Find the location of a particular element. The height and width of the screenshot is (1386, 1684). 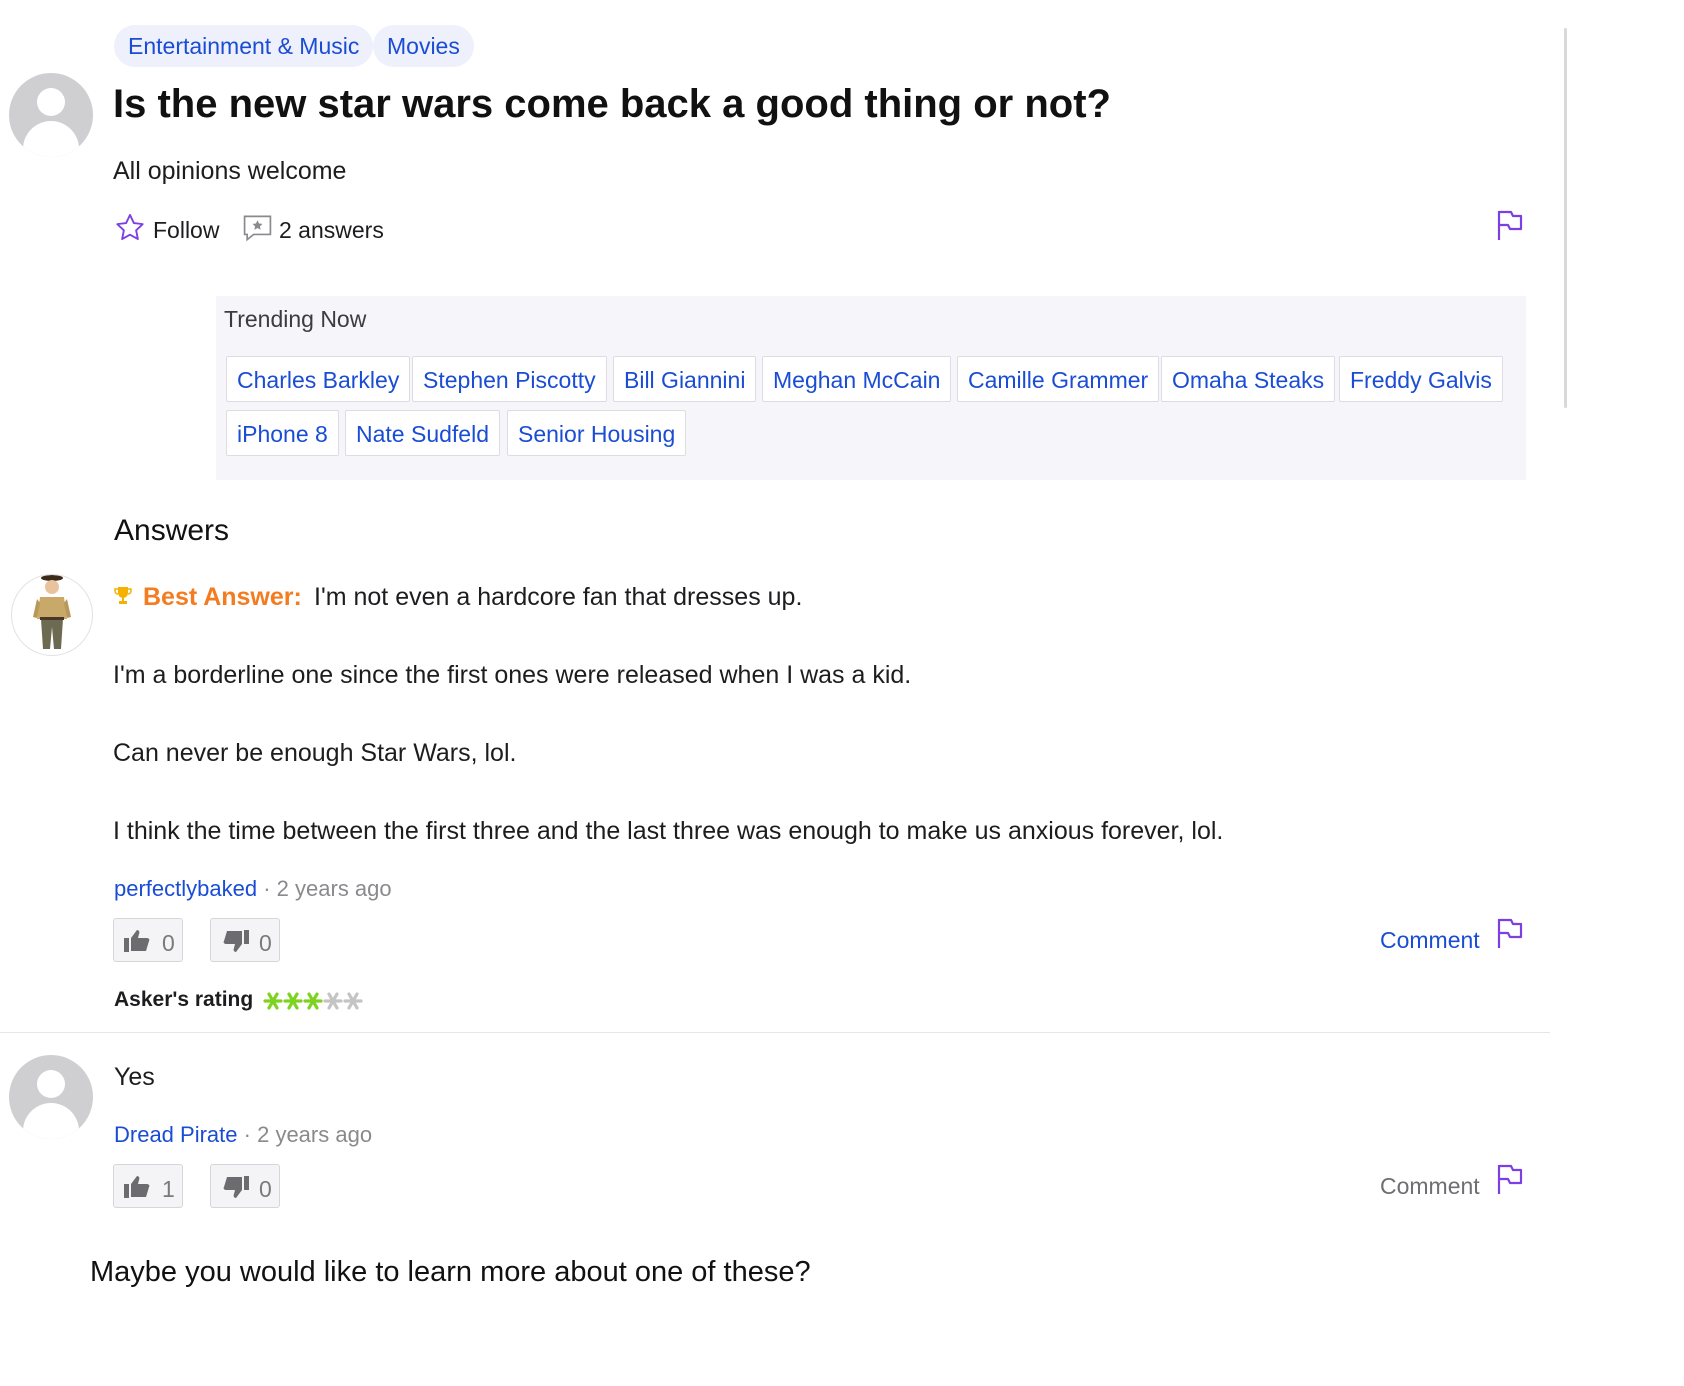

character-avatar-image is located at coordinates (52, 612).